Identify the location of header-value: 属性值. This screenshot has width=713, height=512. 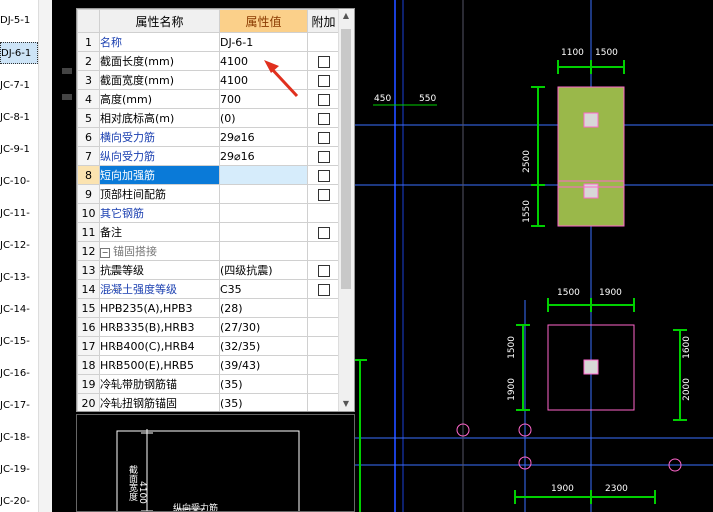
(263, 21).